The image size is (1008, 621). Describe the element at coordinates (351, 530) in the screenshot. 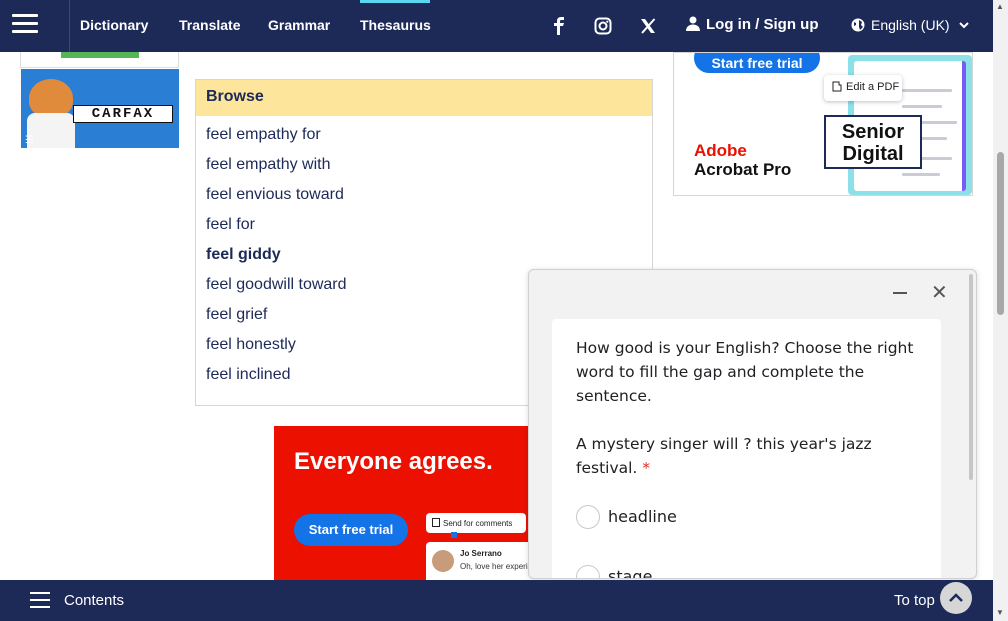

I see `start-trial-button-bottom: Start free trial` at that location.